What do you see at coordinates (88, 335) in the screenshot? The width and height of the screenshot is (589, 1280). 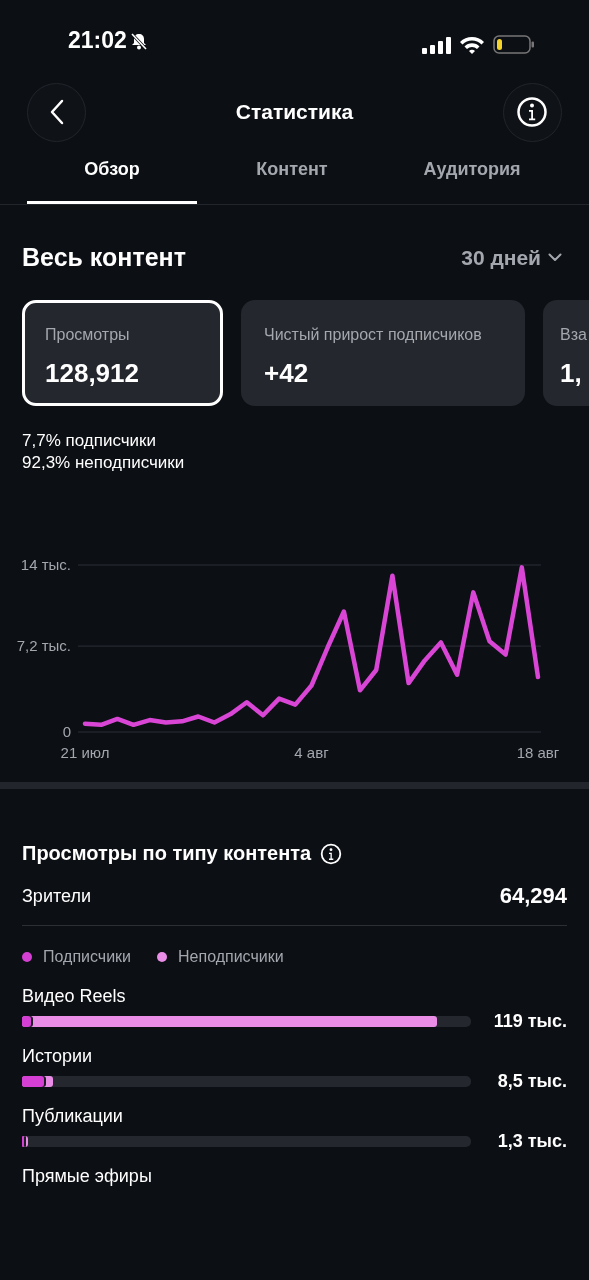 I see `metric-label: Просмотры` at bounding box center [88, 335].